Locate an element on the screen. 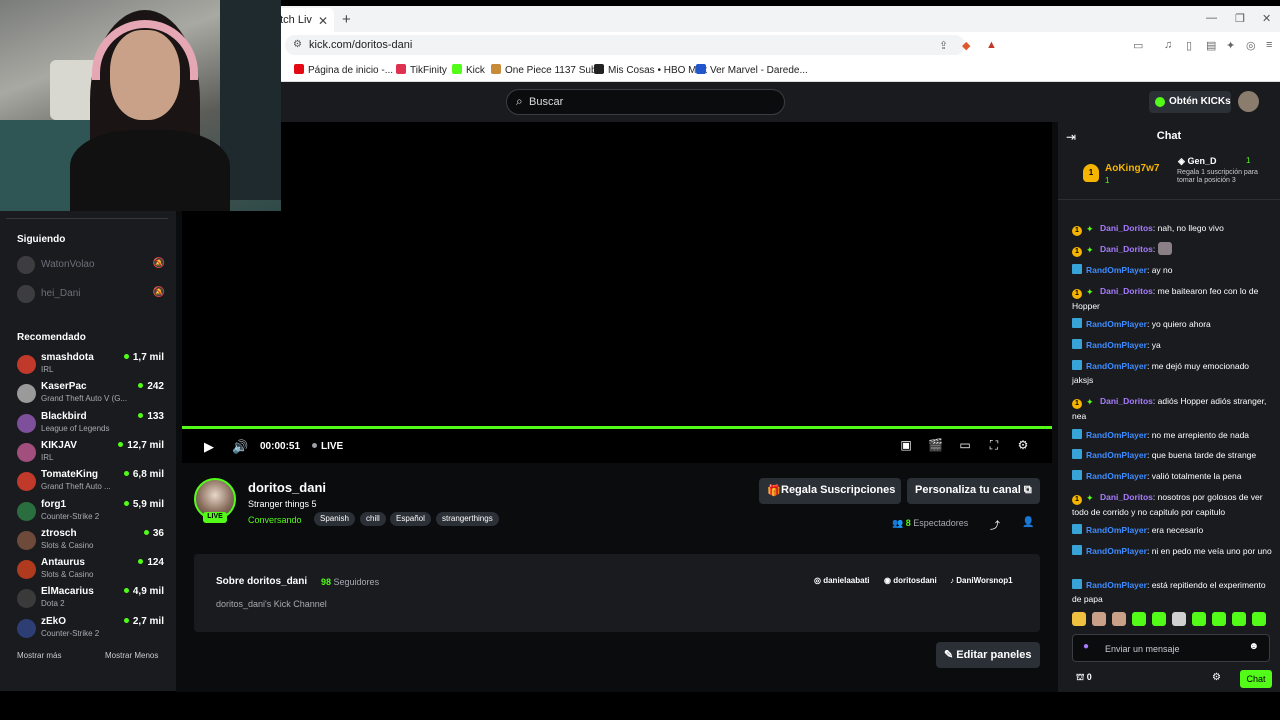  rewards-icon: ▲ is located at coordinates (991, 45).